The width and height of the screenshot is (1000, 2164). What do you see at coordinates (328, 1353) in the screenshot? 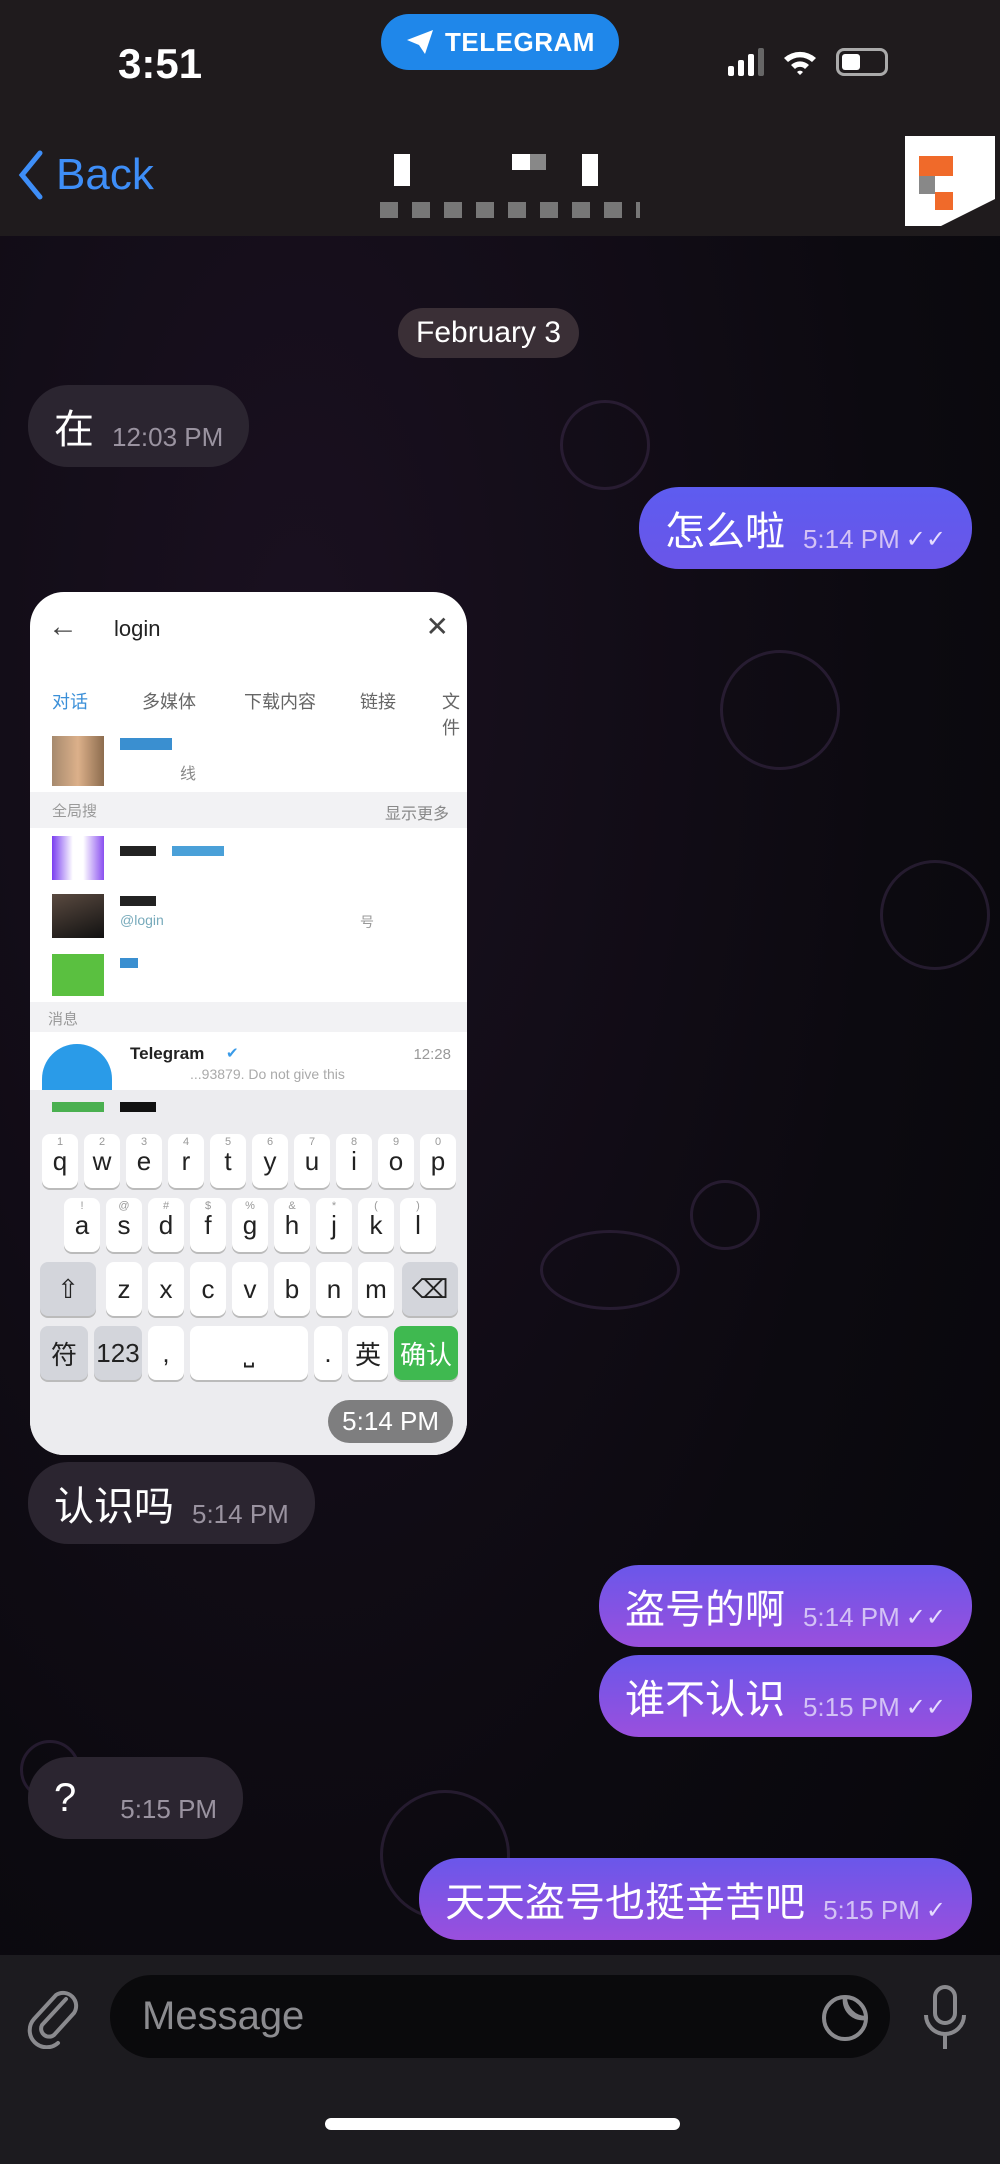
I see `period-key: .` at bounding box center [328, 1353].